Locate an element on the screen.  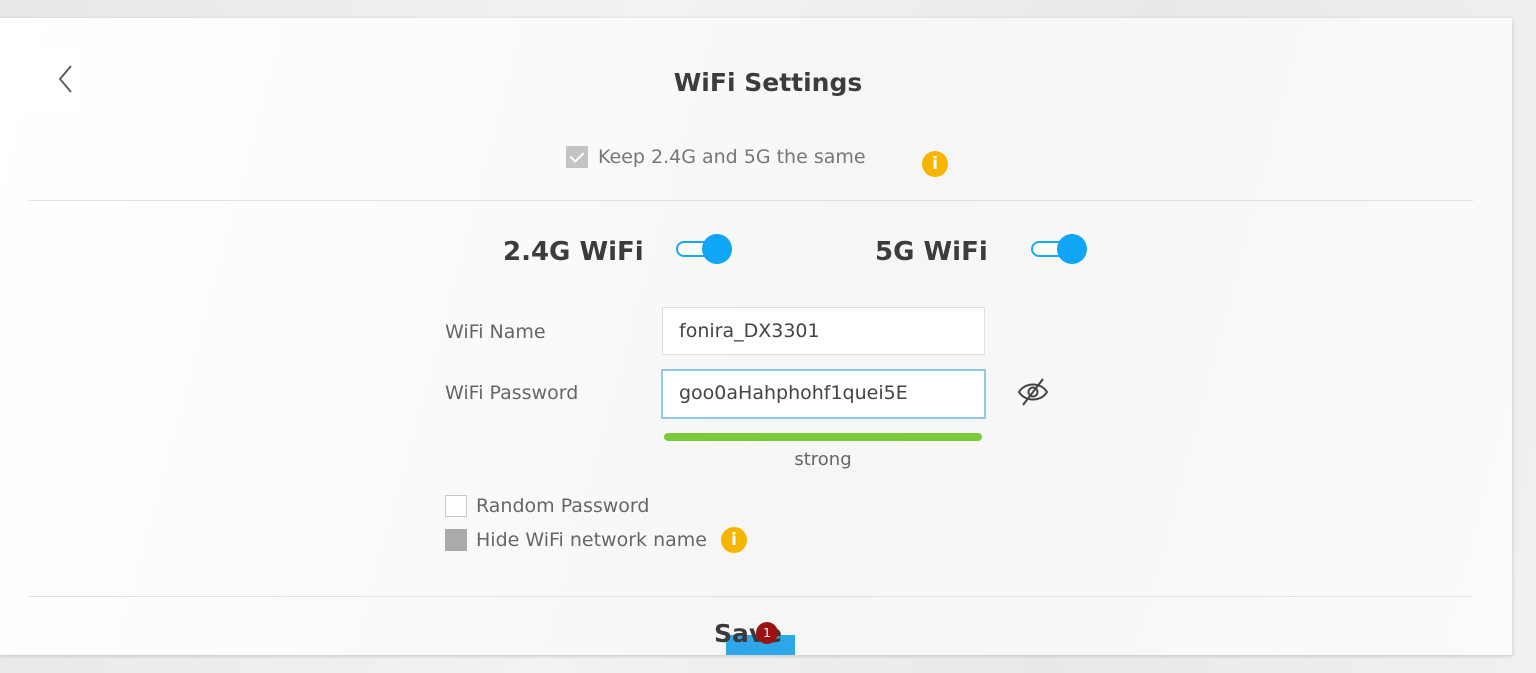
wifi-password-input: goo0aHahphohf1quei5E is located at coordinates (823, 394).